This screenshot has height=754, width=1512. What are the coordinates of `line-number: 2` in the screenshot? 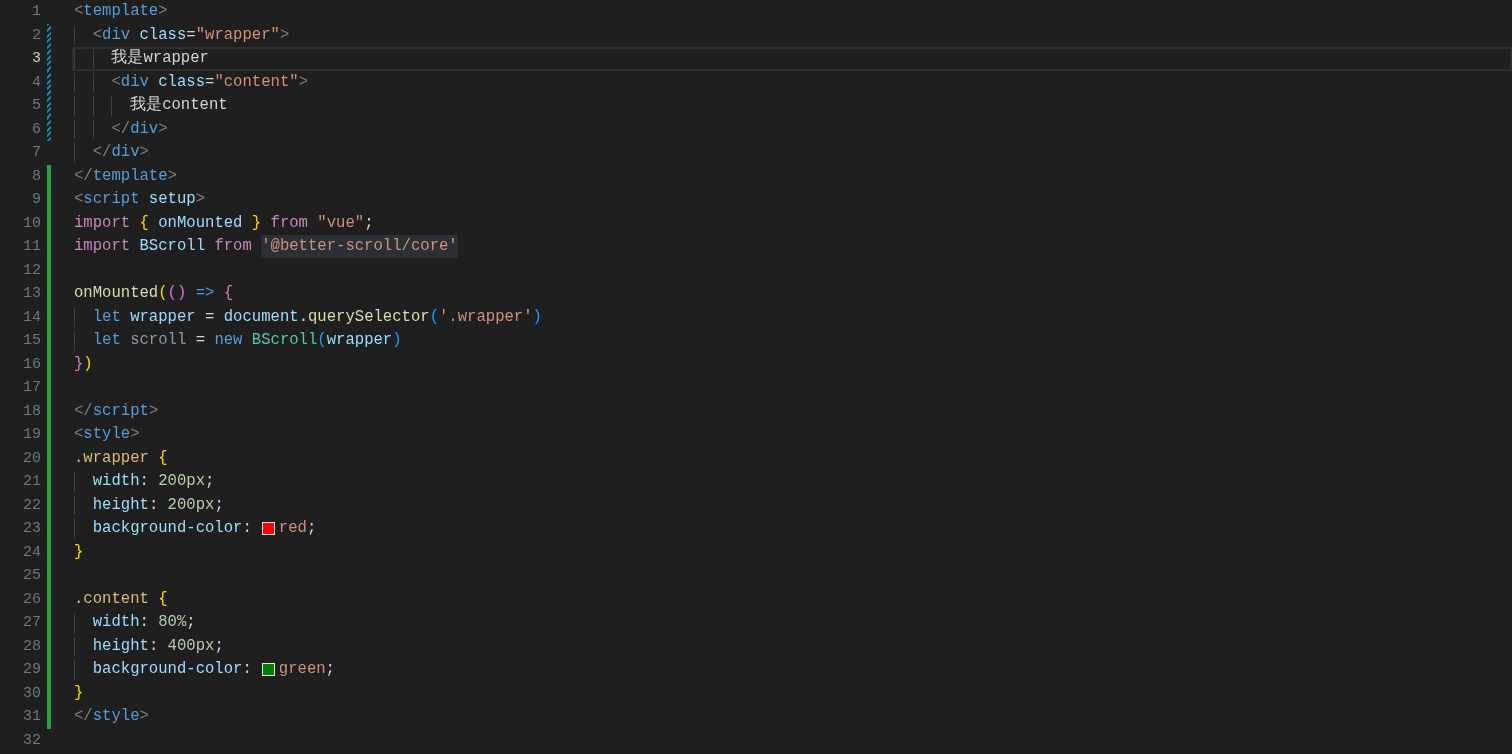 It's located at (36, 35).